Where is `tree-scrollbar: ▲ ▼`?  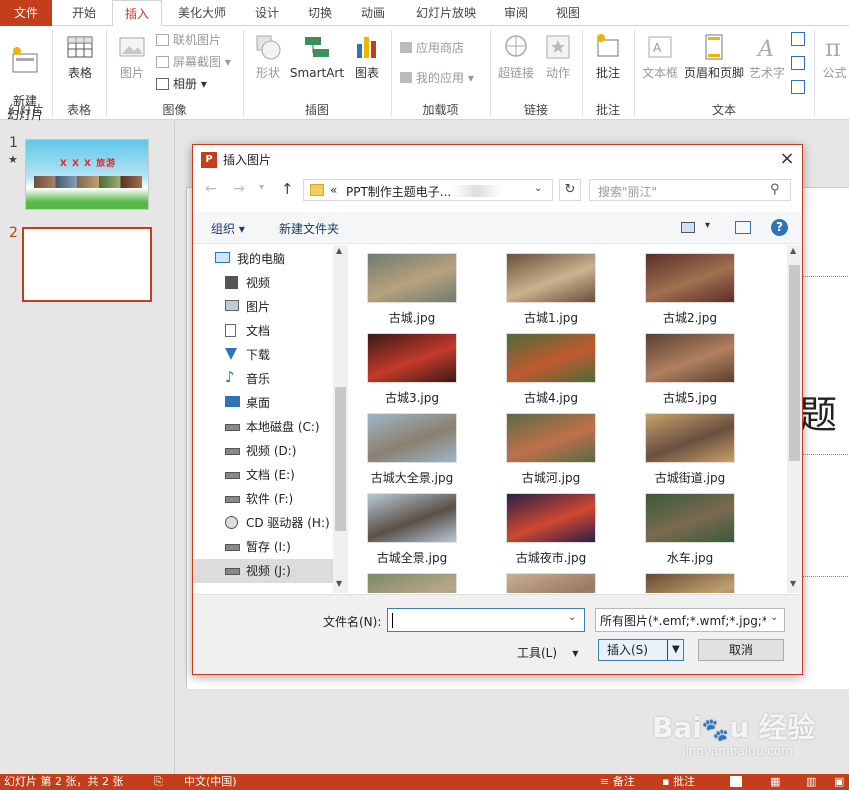
tree-scrollbar: ▲ ▼ is located at coordinates (340, 419).